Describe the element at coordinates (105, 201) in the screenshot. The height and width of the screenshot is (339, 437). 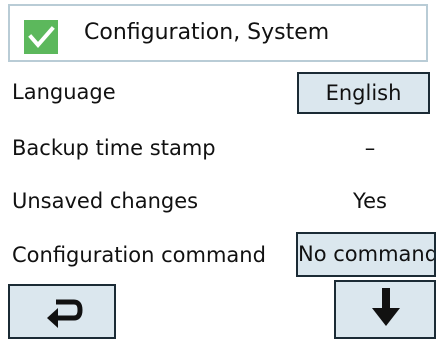
I see `unsaved-changes-label: Unsaved changes` at that location.